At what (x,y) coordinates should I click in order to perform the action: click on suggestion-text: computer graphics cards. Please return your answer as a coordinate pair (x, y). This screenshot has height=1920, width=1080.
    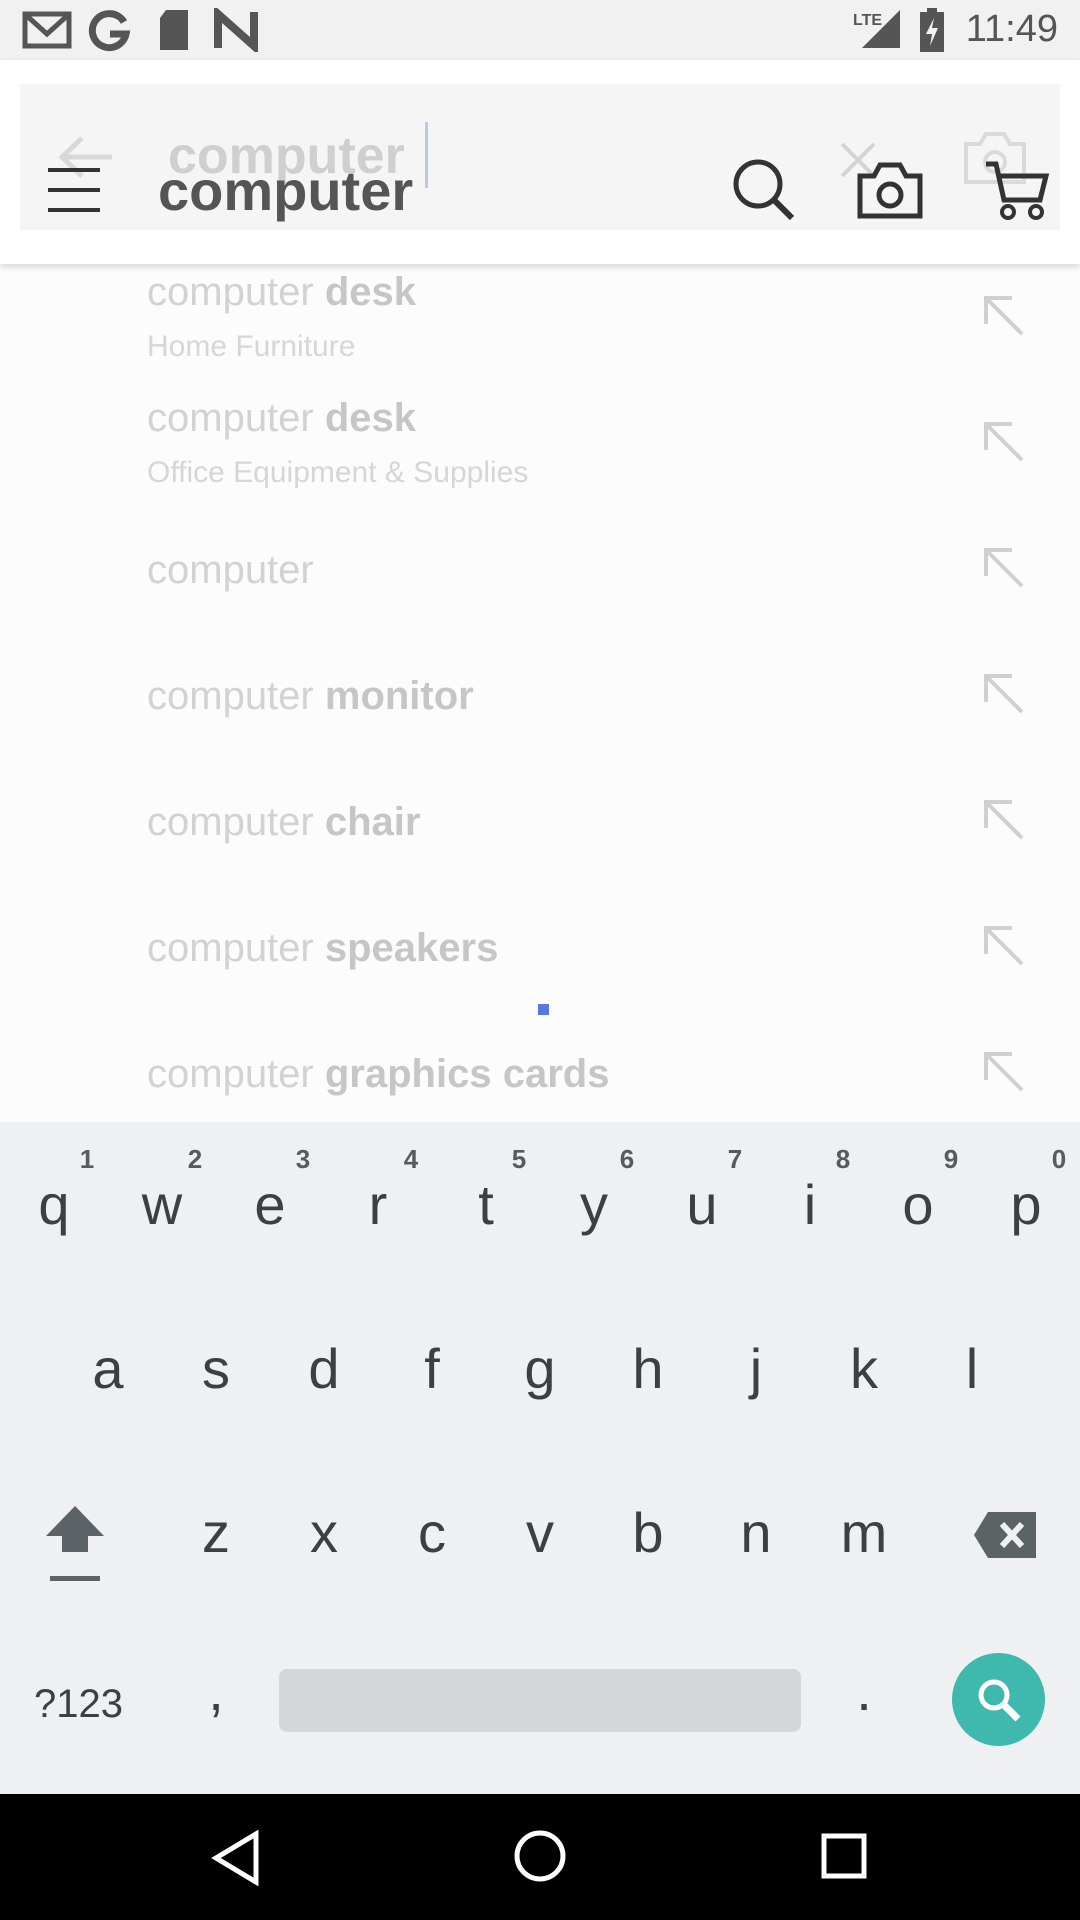
    Looking at the image, I should click on (378, 1074).